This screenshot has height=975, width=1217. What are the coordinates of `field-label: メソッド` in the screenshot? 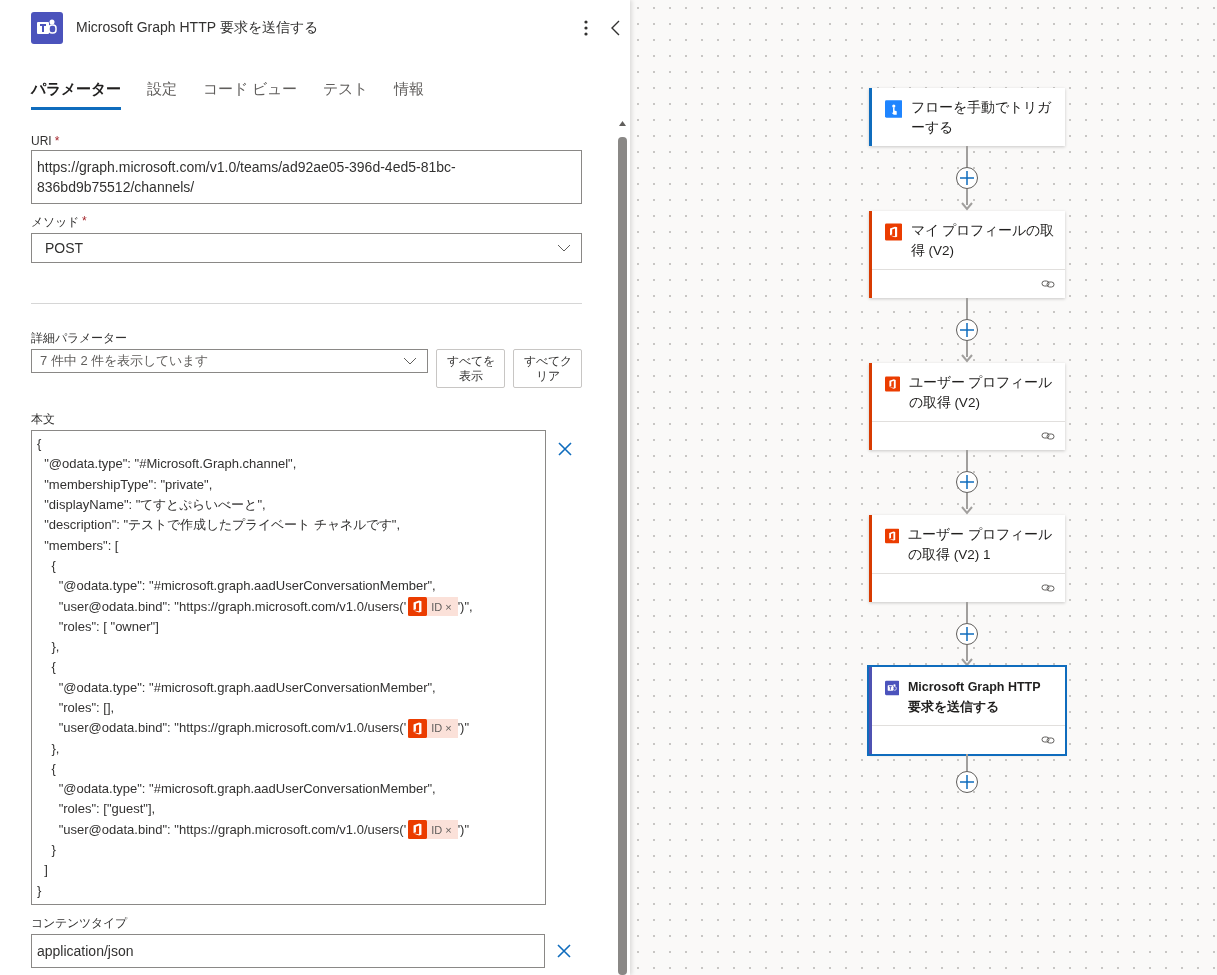 It's located at (55, 222).